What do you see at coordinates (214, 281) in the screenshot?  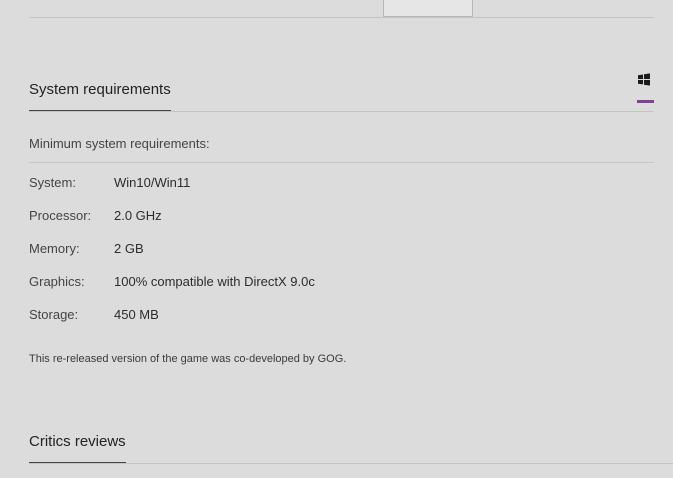 I see `requirement-value: 100% compatible with DirectX 9.0c` at bounding box center [214, 281].